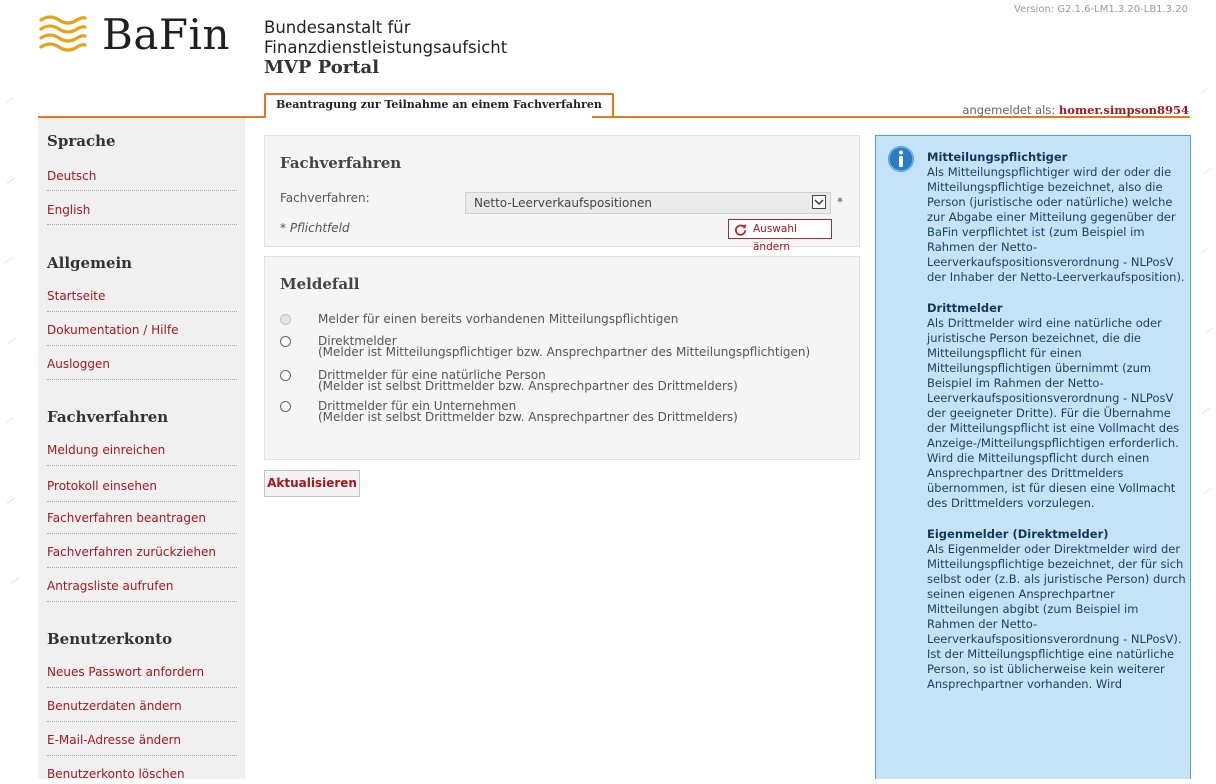  I want to click on refresh-icon, so click(740, 230).